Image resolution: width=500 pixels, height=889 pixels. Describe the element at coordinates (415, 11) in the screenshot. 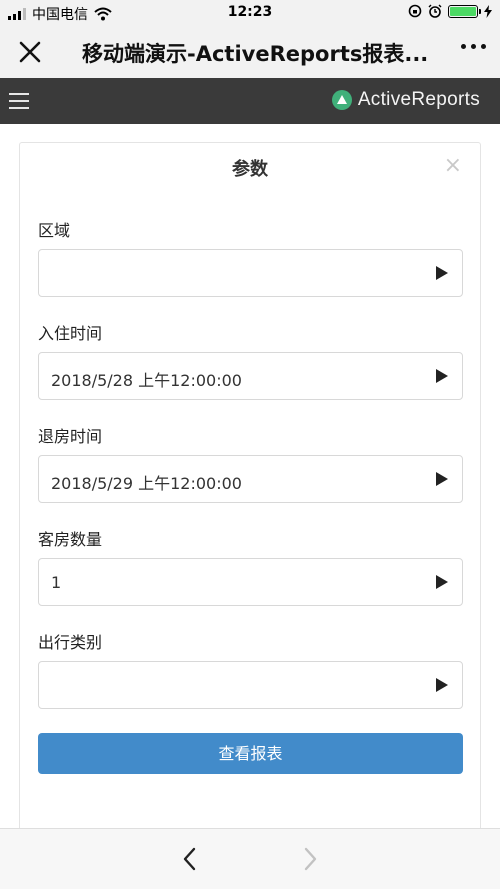

I see `rotation-lock-icon` at that location.